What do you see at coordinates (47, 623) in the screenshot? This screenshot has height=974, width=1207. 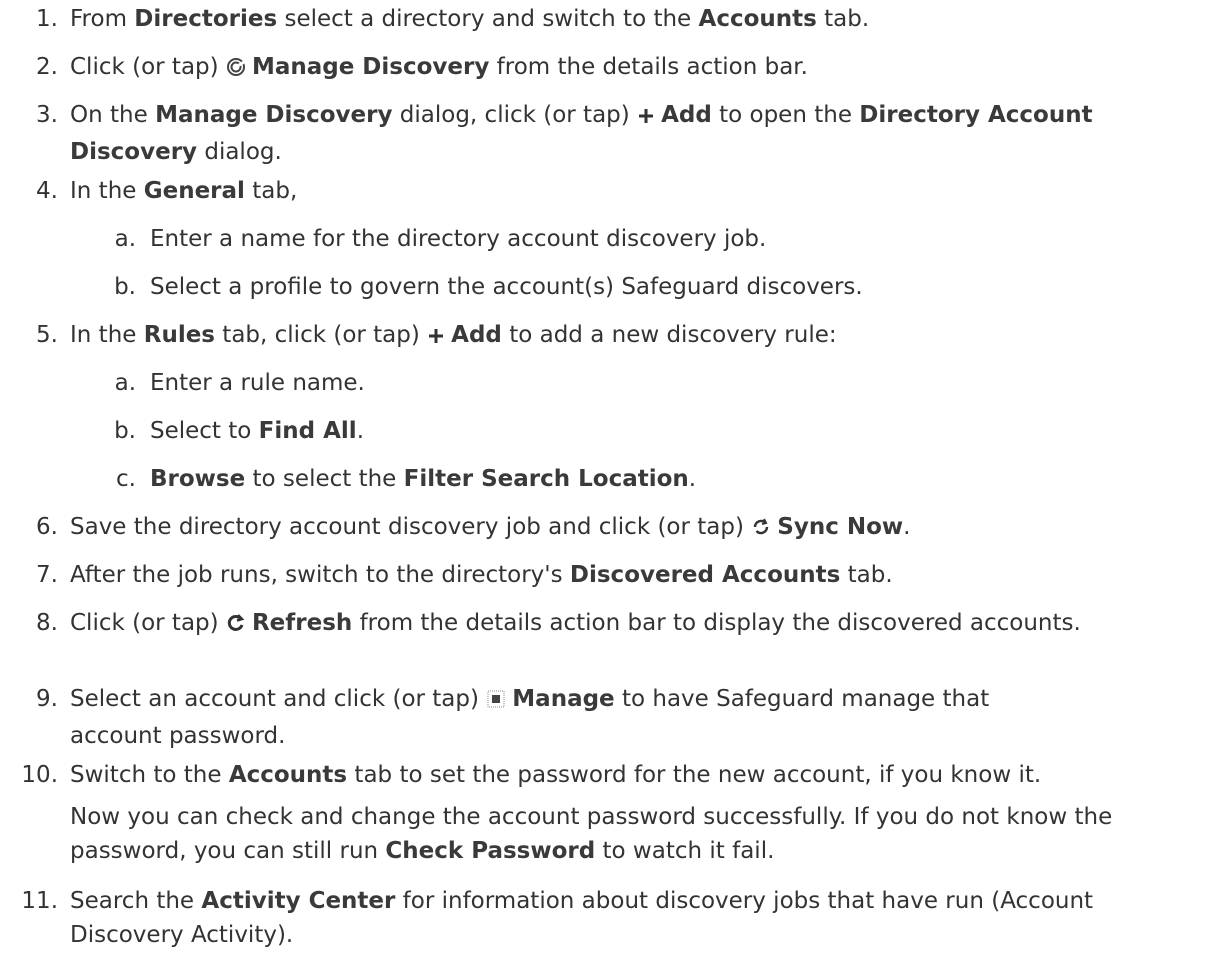 I see `step-number: 8.` at bounding box center [47, 623].